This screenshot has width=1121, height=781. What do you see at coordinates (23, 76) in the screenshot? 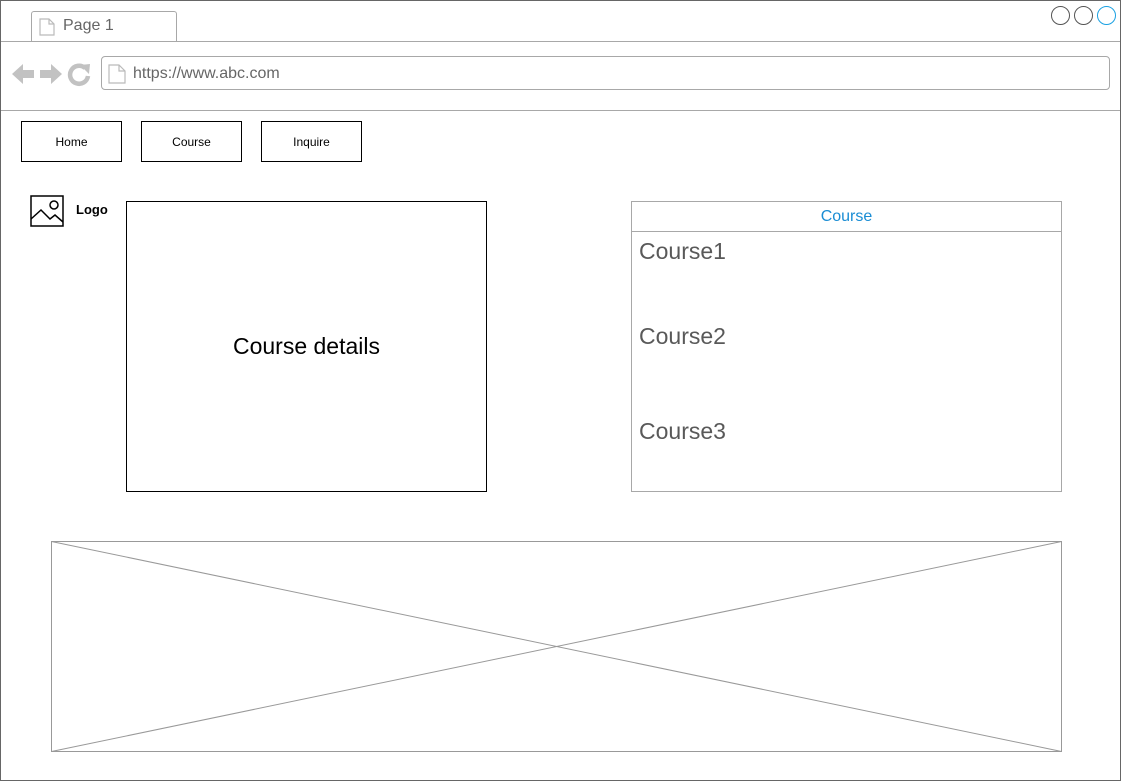
I see `back-arrow-icon` at bounding box center [23, 76].